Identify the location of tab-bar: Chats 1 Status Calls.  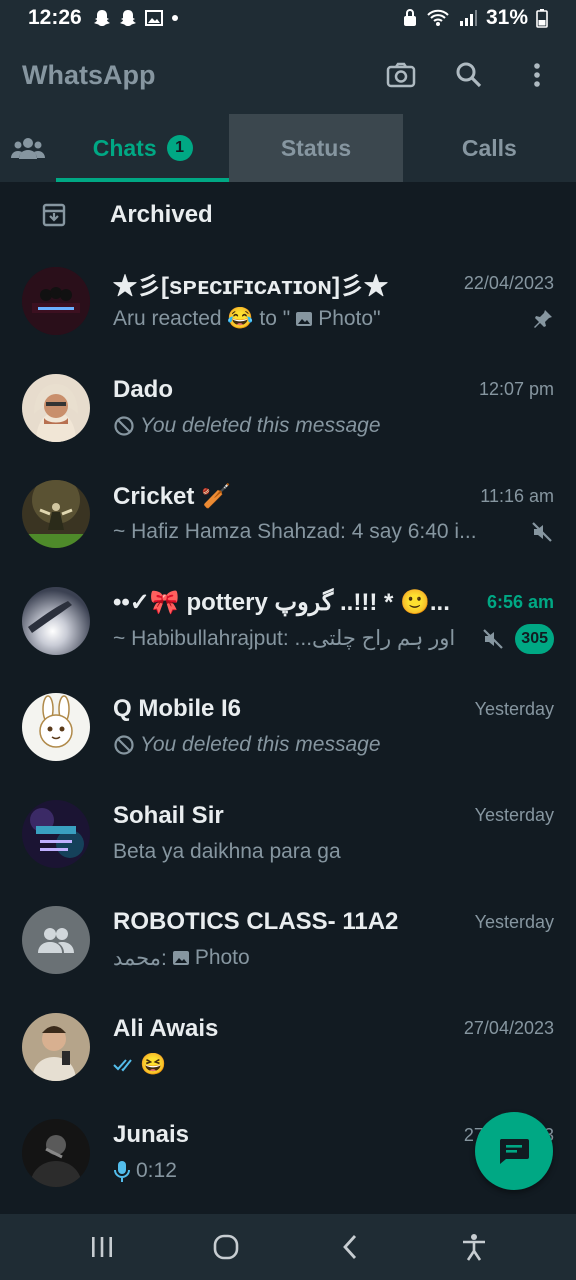
(288, 148).